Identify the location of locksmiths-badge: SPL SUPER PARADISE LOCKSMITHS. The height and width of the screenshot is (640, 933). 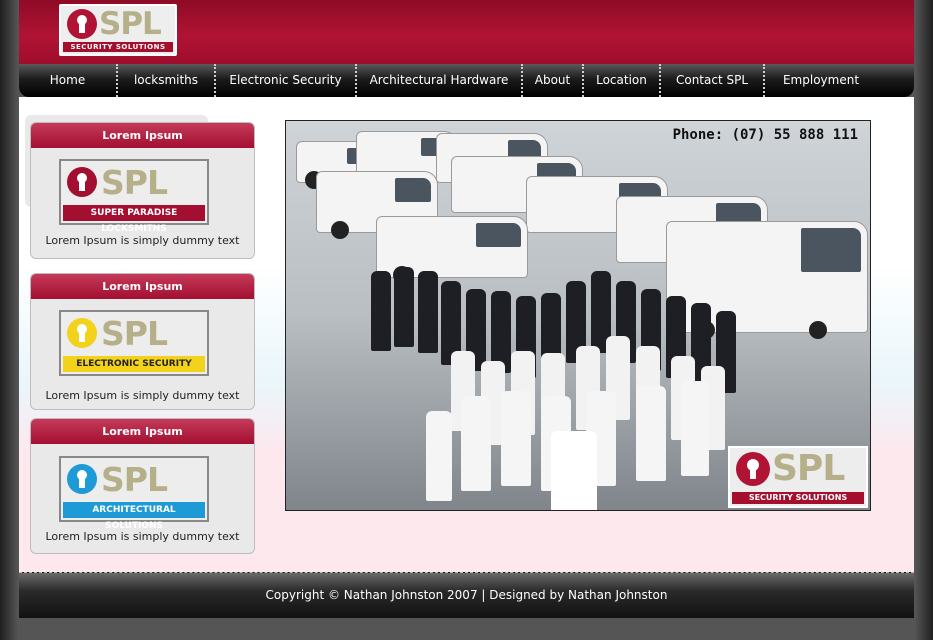
(134, 196).